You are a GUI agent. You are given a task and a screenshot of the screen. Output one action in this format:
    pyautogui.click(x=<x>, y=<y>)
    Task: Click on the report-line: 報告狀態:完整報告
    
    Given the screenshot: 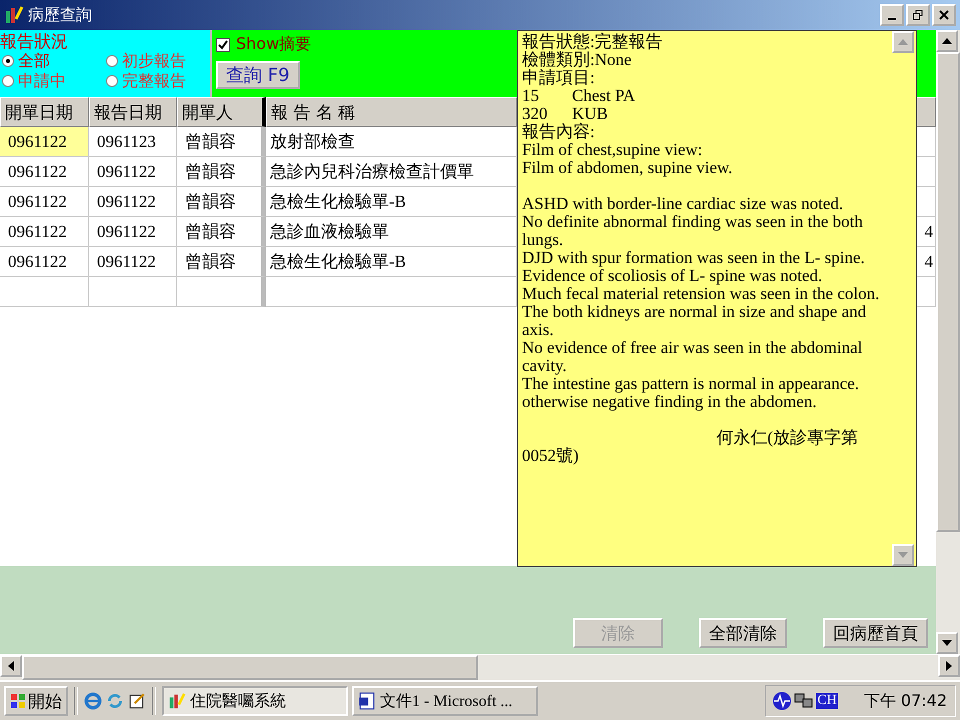 What is the action you would take?
    pyautogui.click(x=593, y=42)
    